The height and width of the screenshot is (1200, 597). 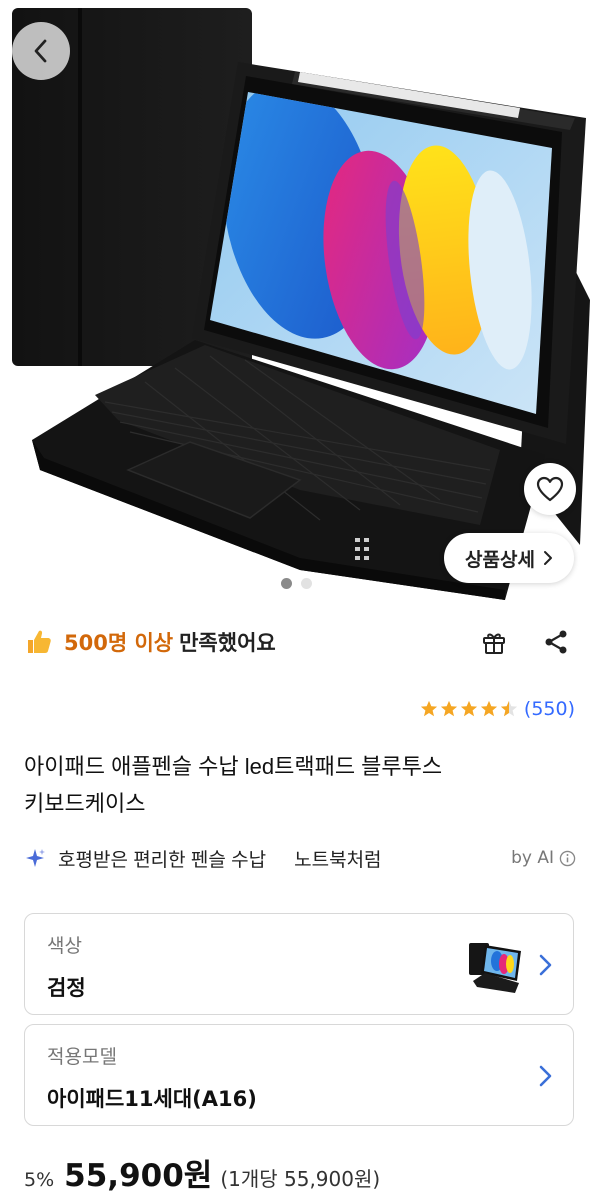 I want to click on color-option-value: 검정, so click(x=66, y=988).